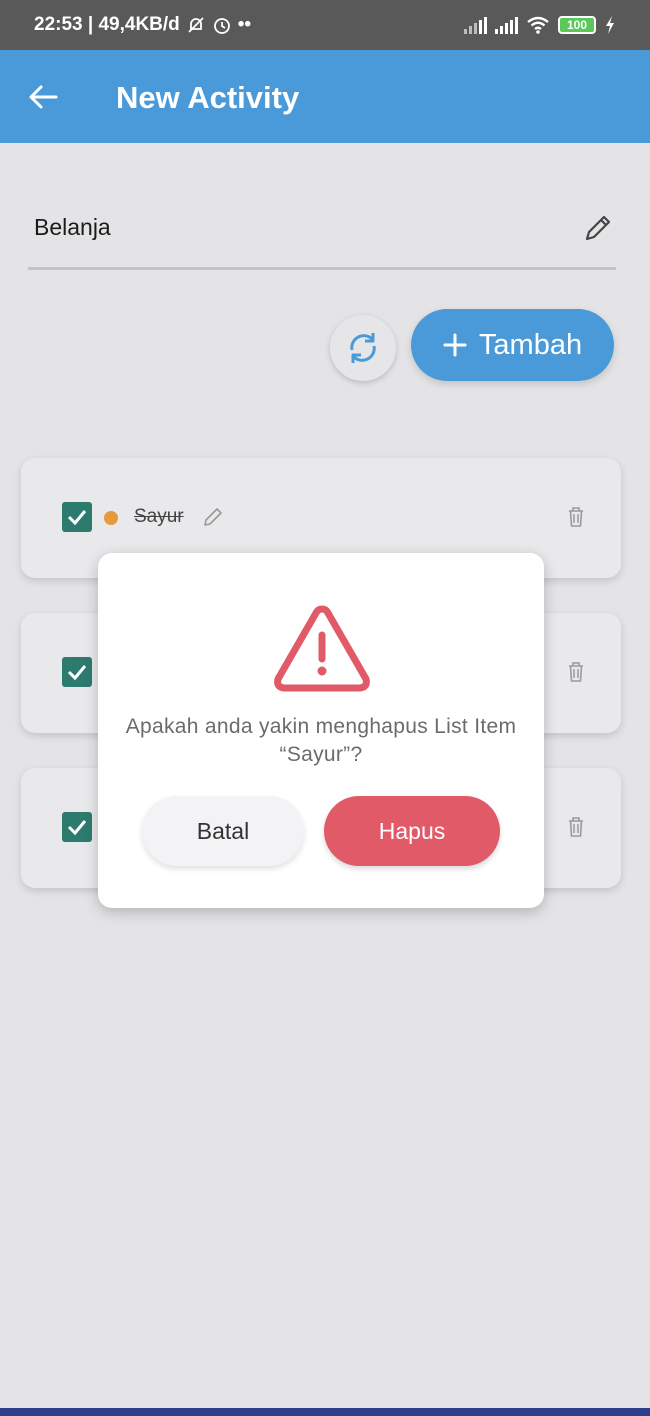 The width and height of the screenshot is (650, 1416). I want to click on status-bar: 22:53 | 49,4KB/d •• 100, so click(325, 25).